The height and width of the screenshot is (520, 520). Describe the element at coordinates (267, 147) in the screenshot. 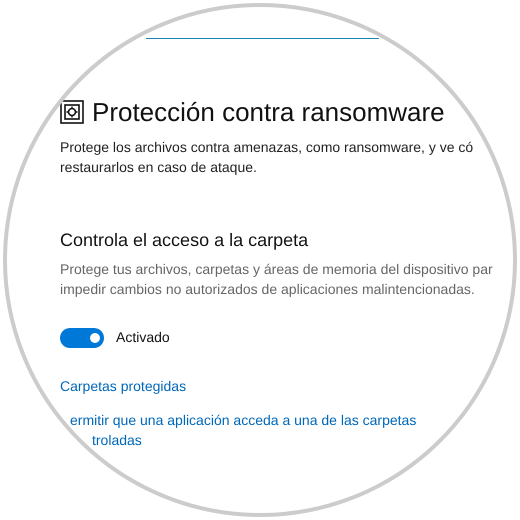

I see `description-text: Protege los archivos contra amenazas, como ransomware, y ve có` at that location.